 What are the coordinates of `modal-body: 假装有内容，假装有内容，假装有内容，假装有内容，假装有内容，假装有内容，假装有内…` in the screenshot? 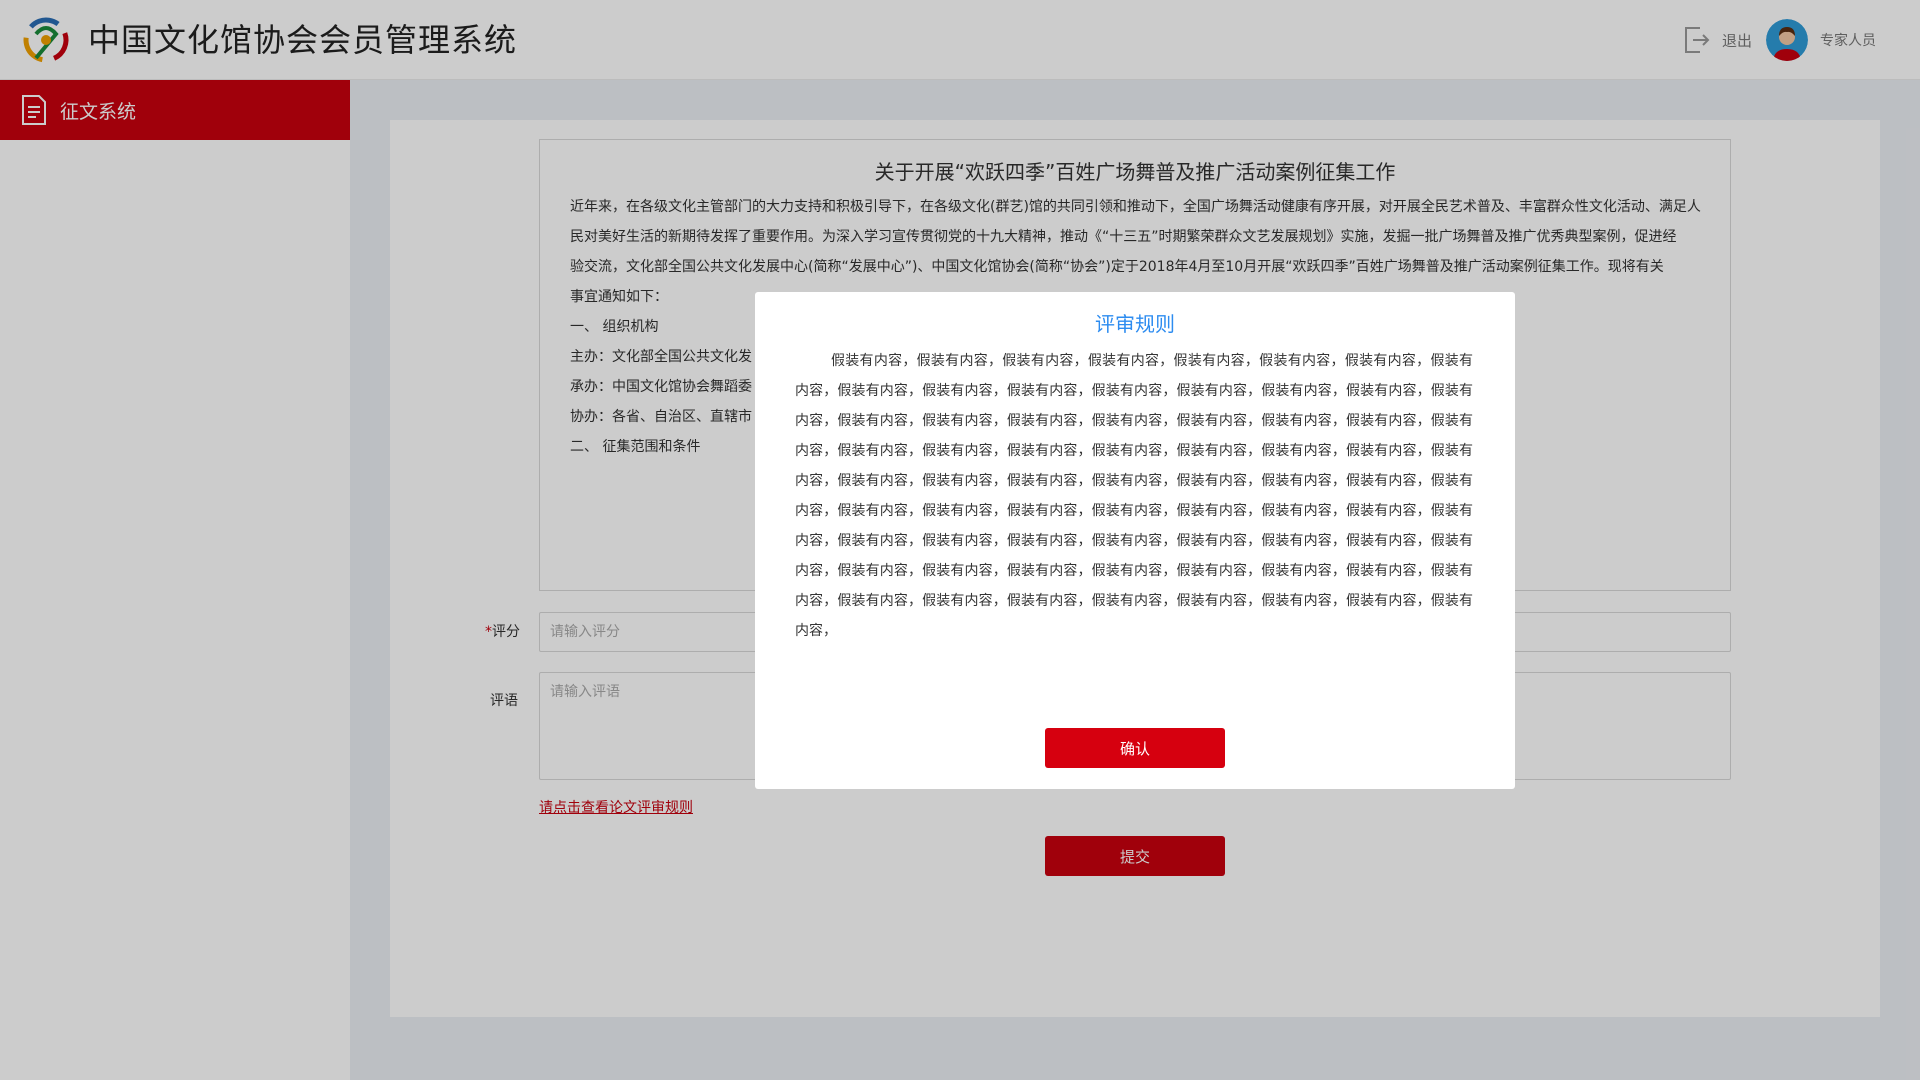 It's located at (1134, 496).